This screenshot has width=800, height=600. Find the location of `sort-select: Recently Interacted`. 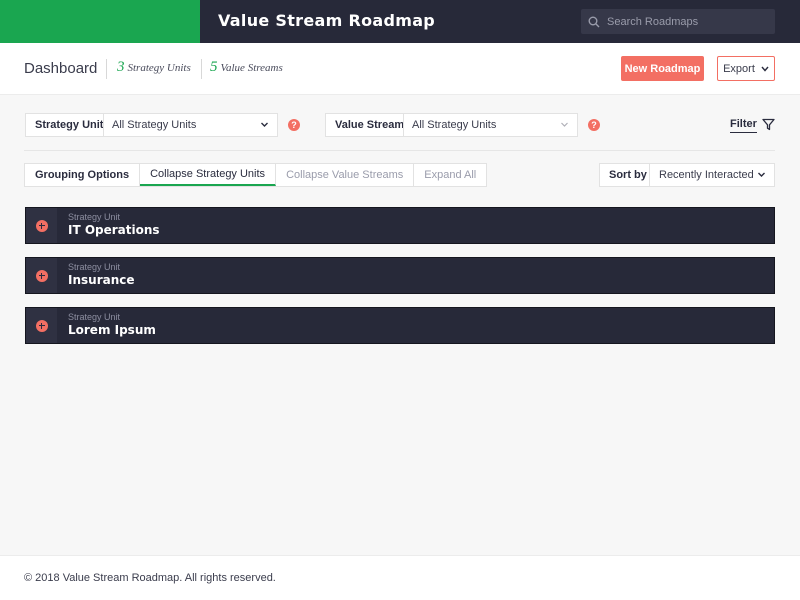

sort-select: Recently Interacted is located at coordinates (712, 175).